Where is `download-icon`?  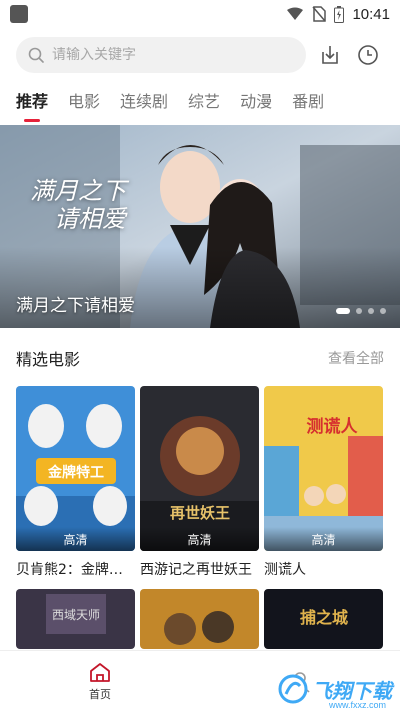
download-icon is located at coordinates (330, 55).